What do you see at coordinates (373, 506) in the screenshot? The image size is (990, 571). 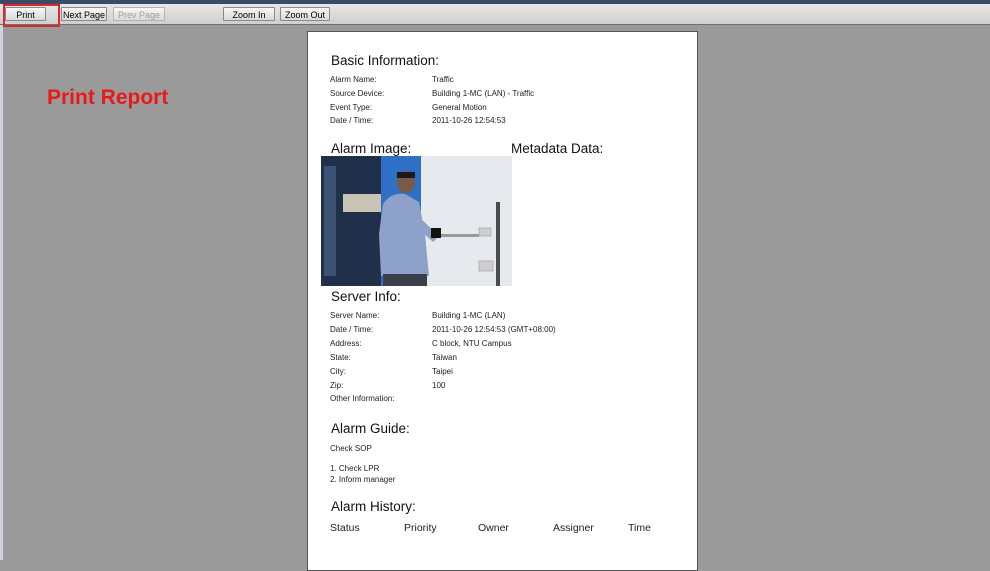 I see `alarm-history-title: Alarm History:` at bounding box center [373, 506].